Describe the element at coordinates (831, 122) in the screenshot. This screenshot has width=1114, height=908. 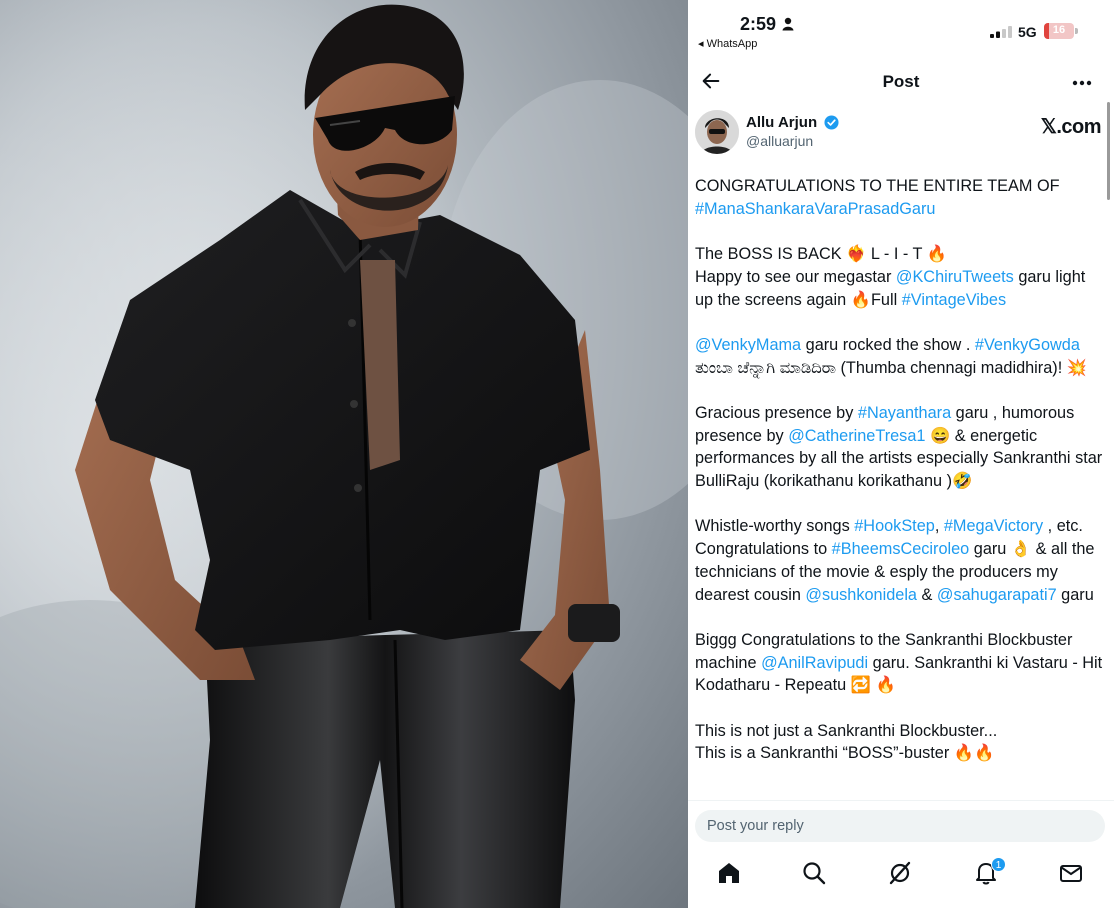
I see `verified-badge-icon` at that location.